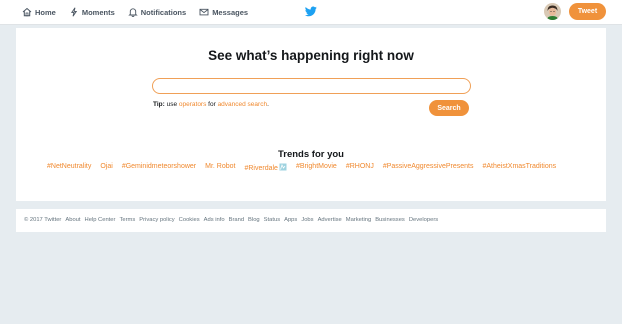  Describe the element at coordinates (230, 12) in the screenshot. I see `nav-messages-label: Messages` at that location.